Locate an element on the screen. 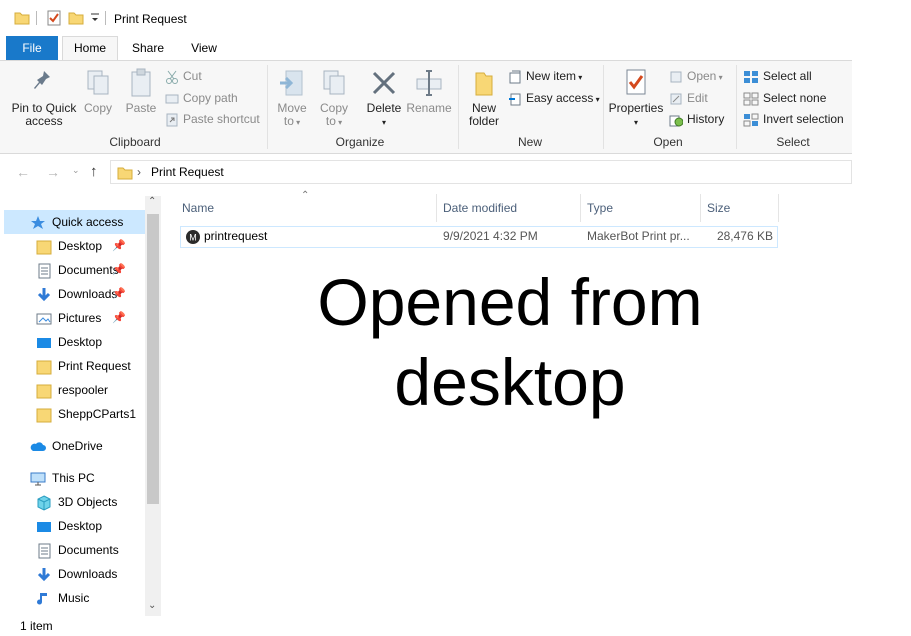 This screenshot has height=636, width=911. new-folder-label-1: New is located at coordinates (483, 108).